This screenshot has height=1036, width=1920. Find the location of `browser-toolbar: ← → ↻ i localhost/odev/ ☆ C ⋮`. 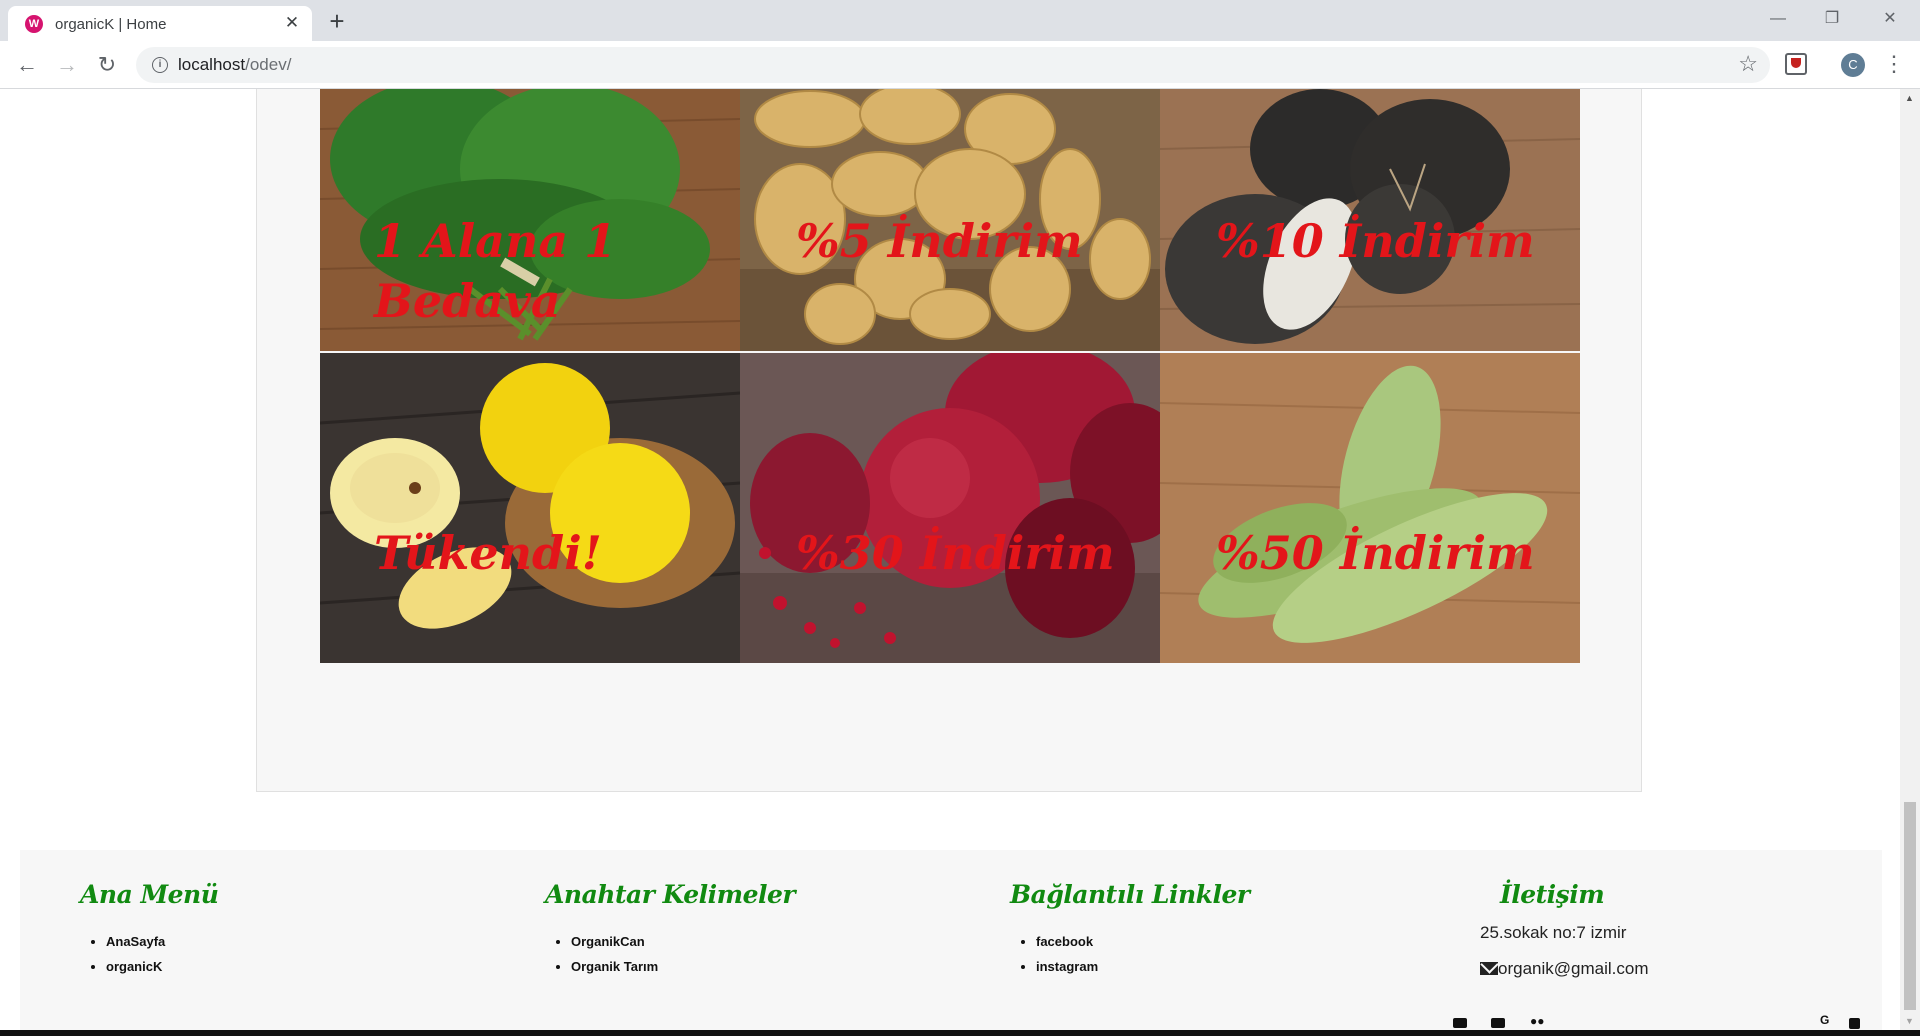

browser-toolbar: ← → ↻ i localhost/odev/ ☆ C ⋮ is located at coordinates (960, 65).